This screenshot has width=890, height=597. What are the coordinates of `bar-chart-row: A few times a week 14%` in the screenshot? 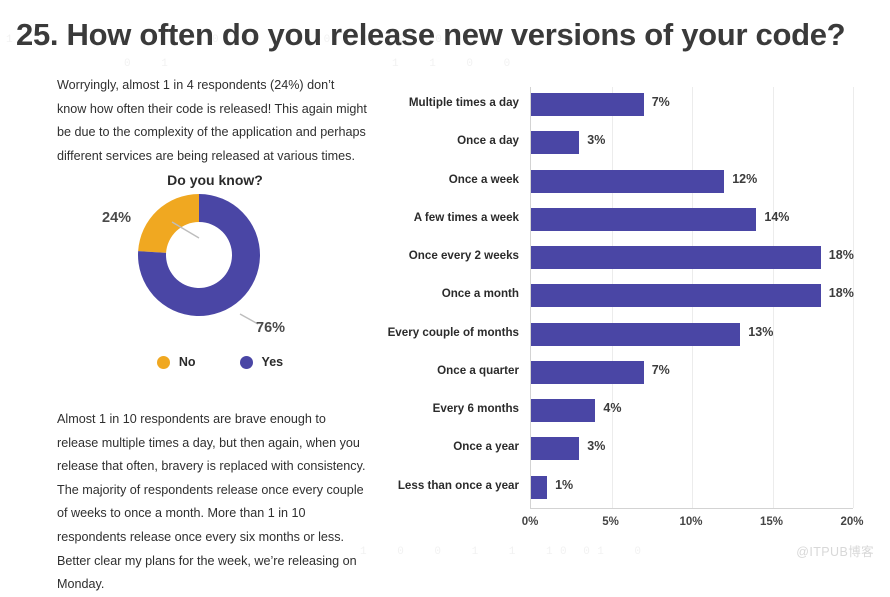 It's located at (633, 219).